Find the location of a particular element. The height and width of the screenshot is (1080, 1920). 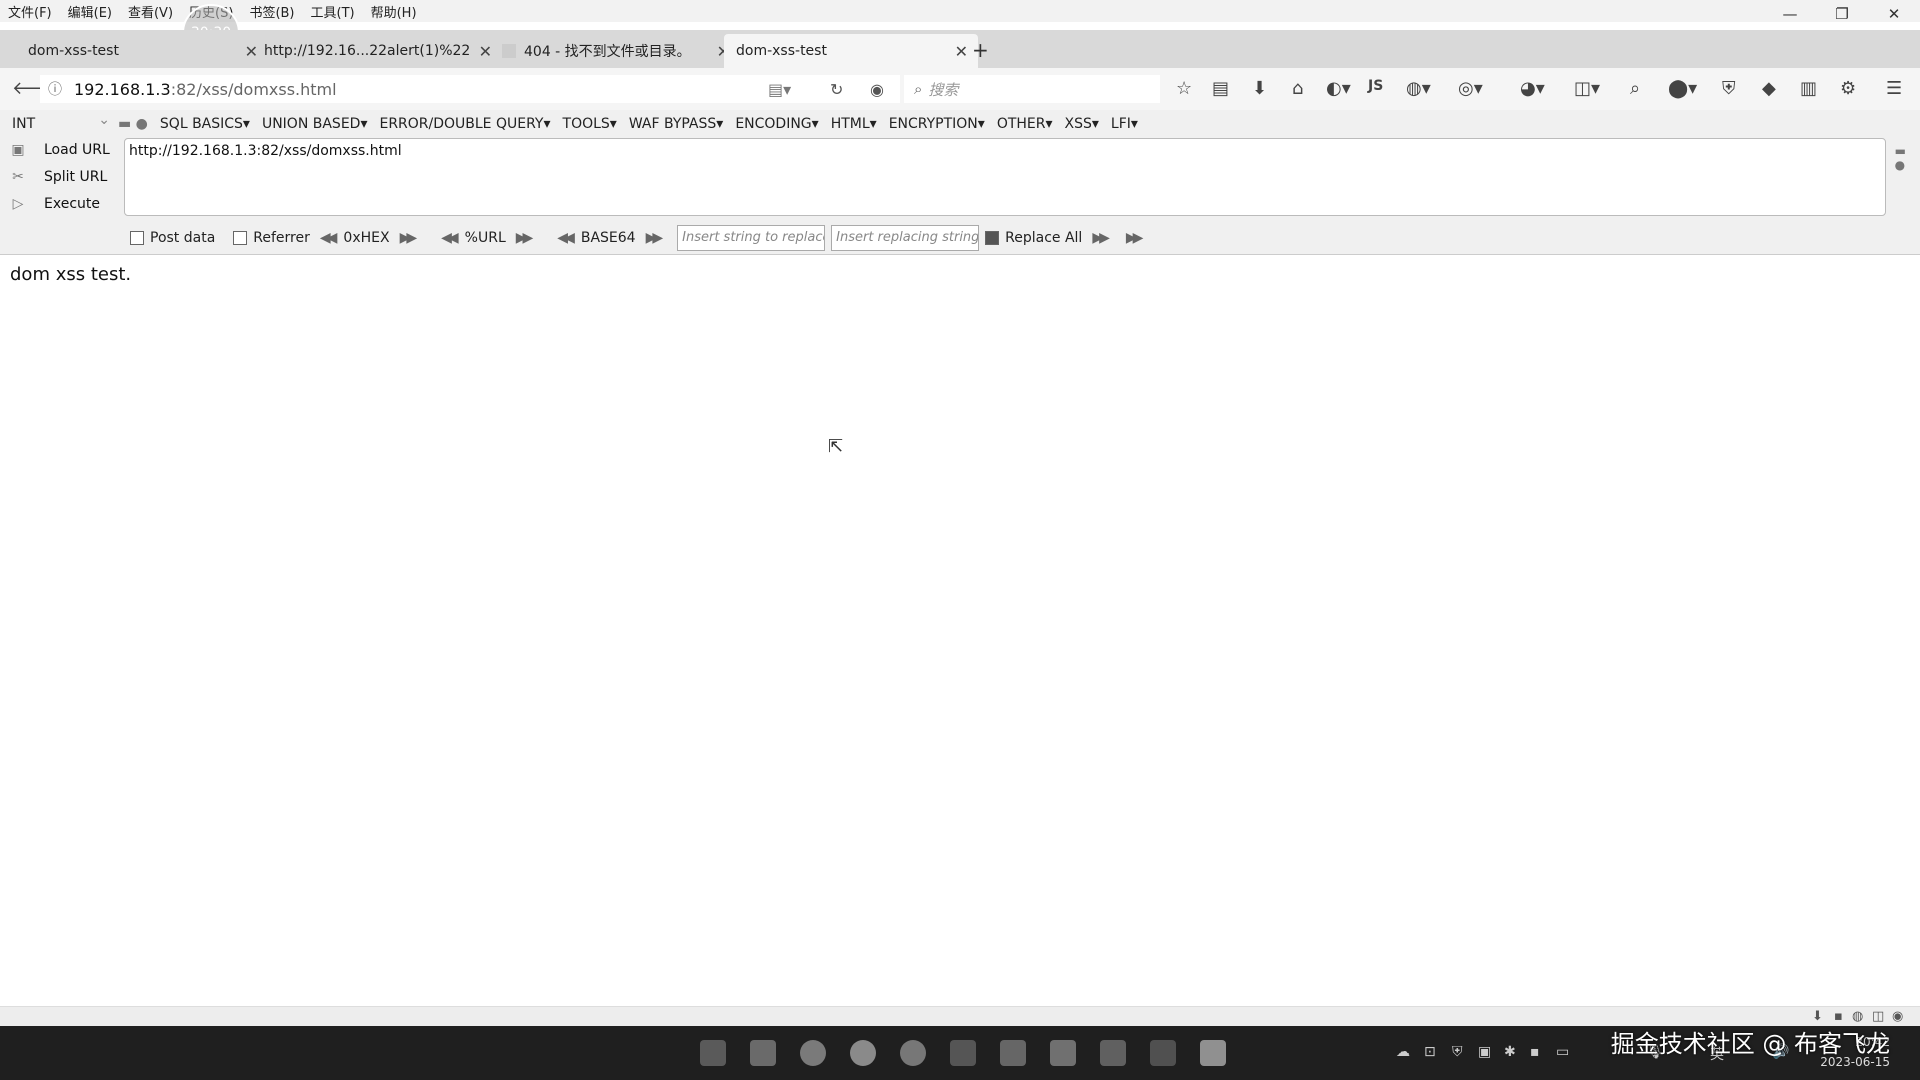

chrome-icon is located at coordinates (863, 1053).